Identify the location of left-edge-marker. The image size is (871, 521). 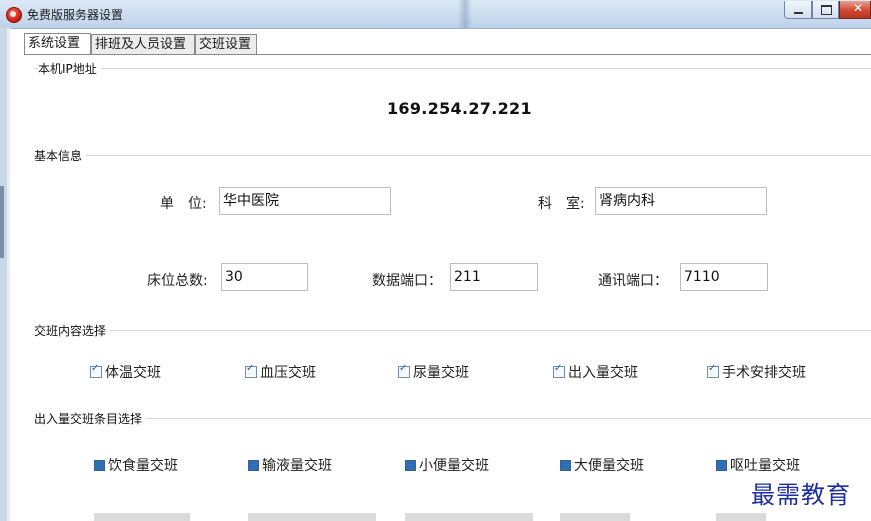
(2, 222).